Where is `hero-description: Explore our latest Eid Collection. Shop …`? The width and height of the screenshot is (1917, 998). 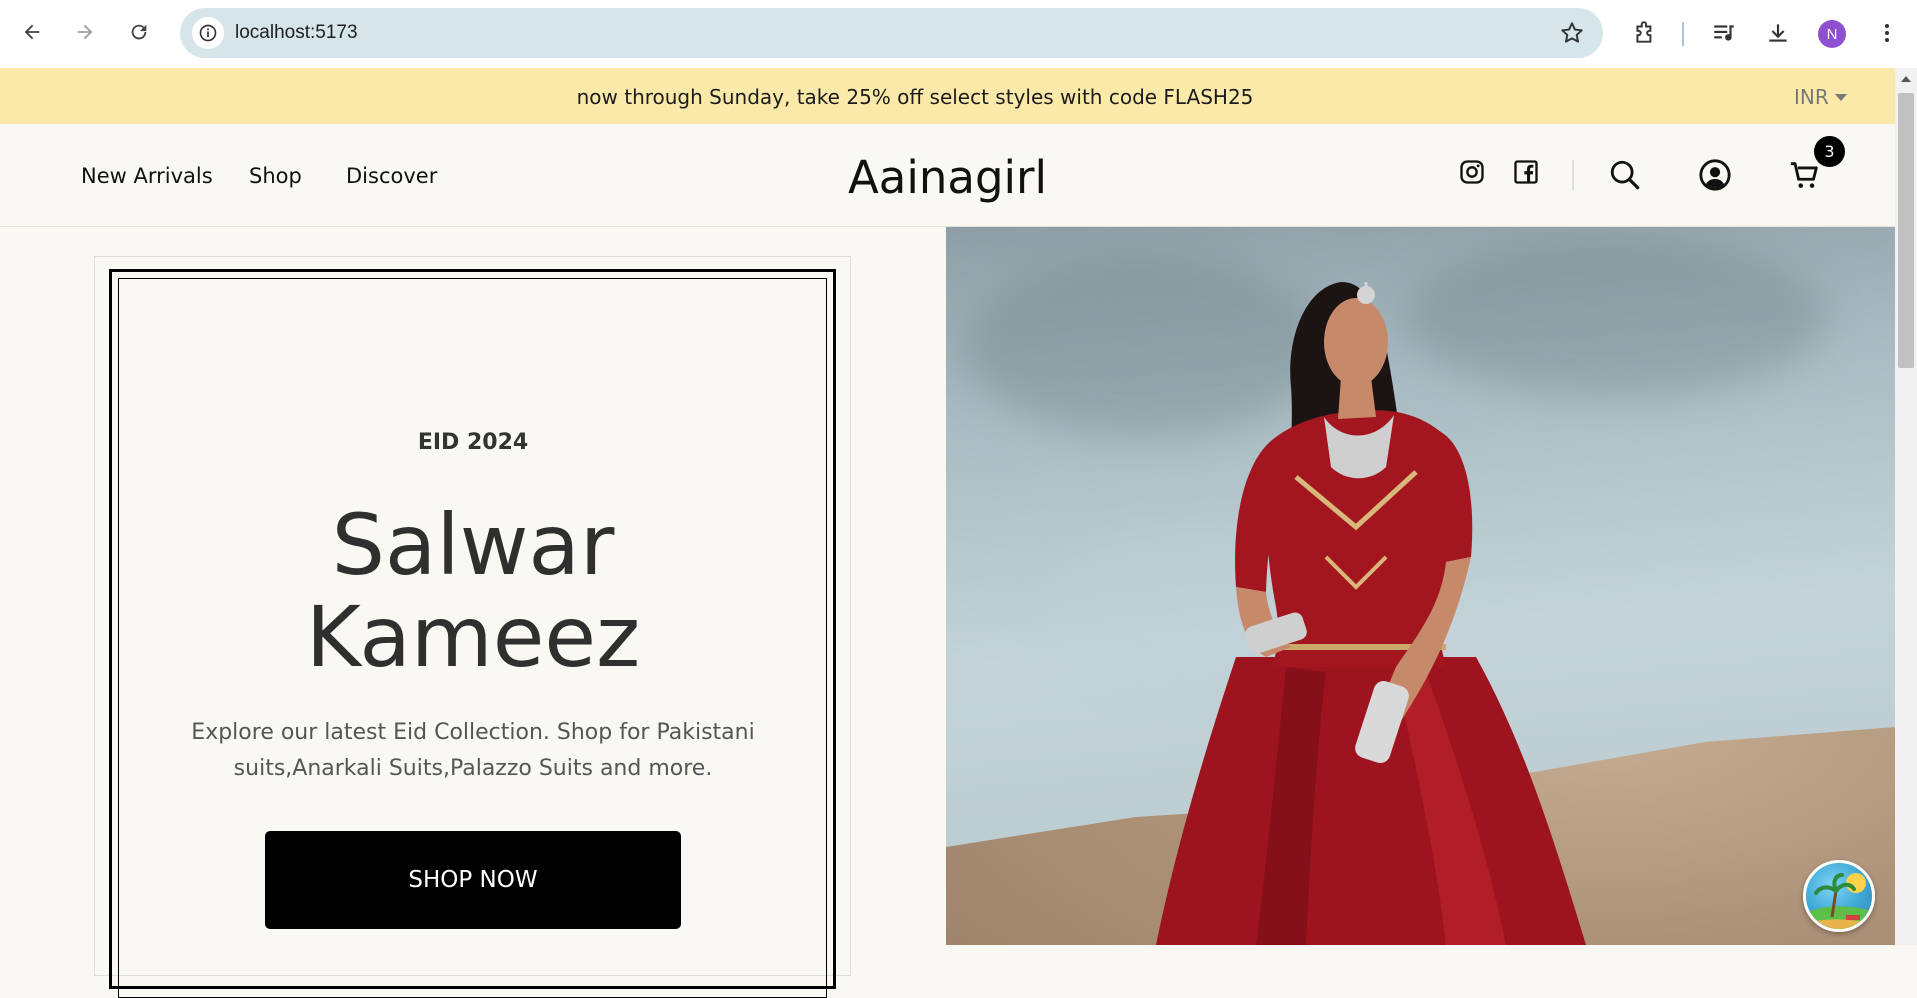 hero-description: Explore our latest Eid Collection. Shop … is located at coordinates (473, 750).